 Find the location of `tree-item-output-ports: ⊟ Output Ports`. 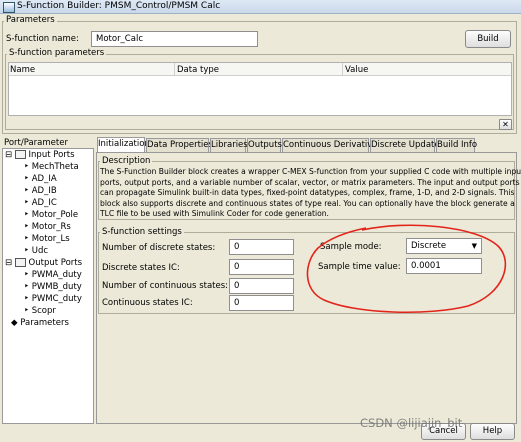

tree-item-output-ports: ⊟ Output Ports is located at coordinates (43, 263).